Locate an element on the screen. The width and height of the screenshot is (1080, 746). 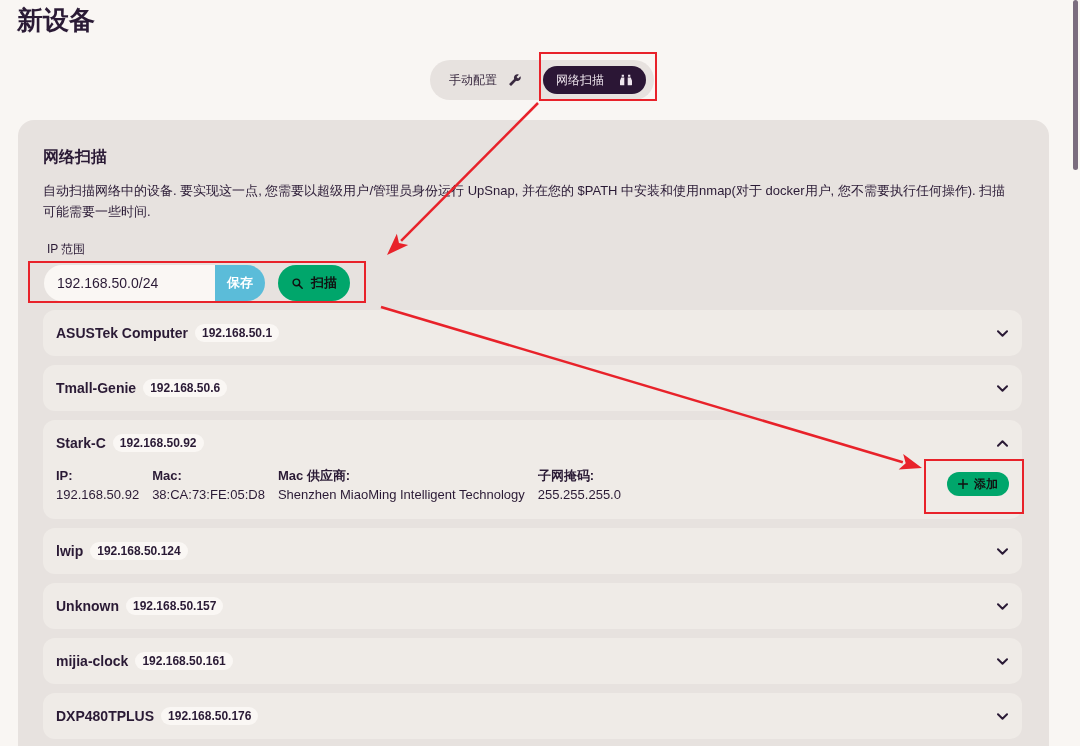
scan-button: 扫描 is located at coordinates (314, 283).